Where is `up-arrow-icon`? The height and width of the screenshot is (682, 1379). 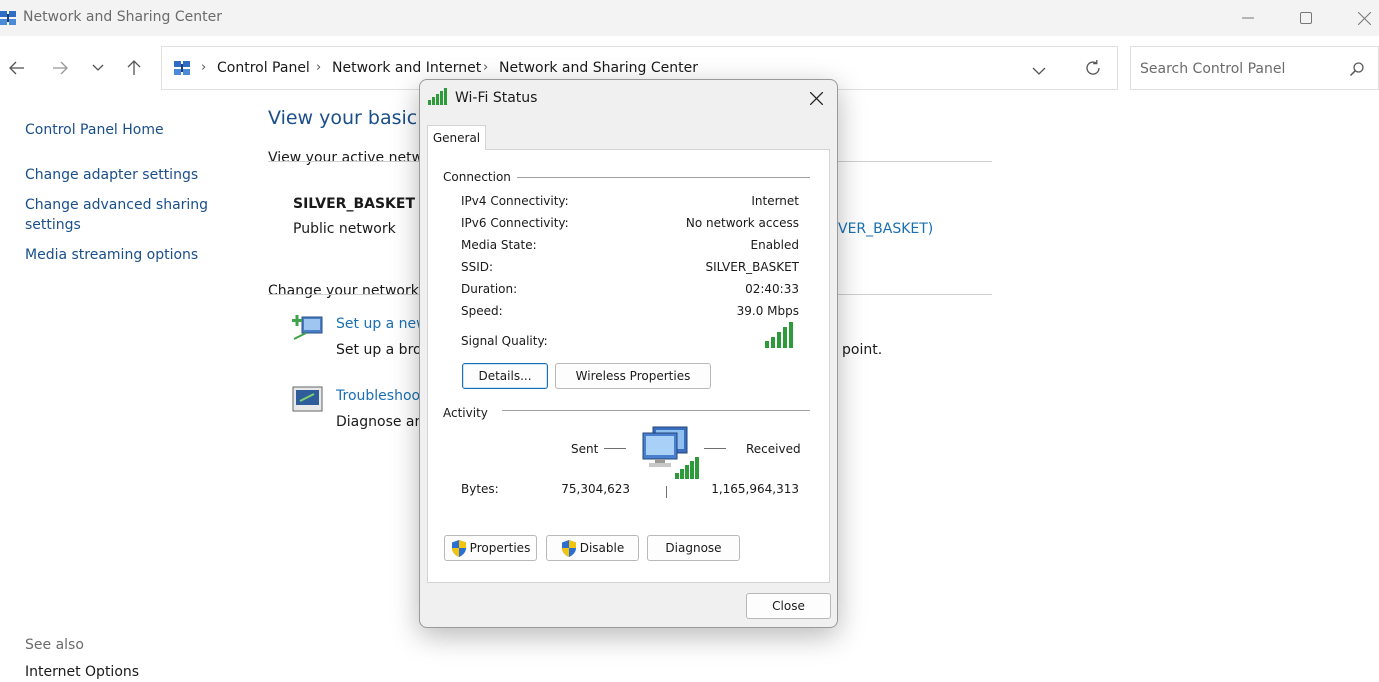 up-arrow-icon is located at coordinates (134, 67).